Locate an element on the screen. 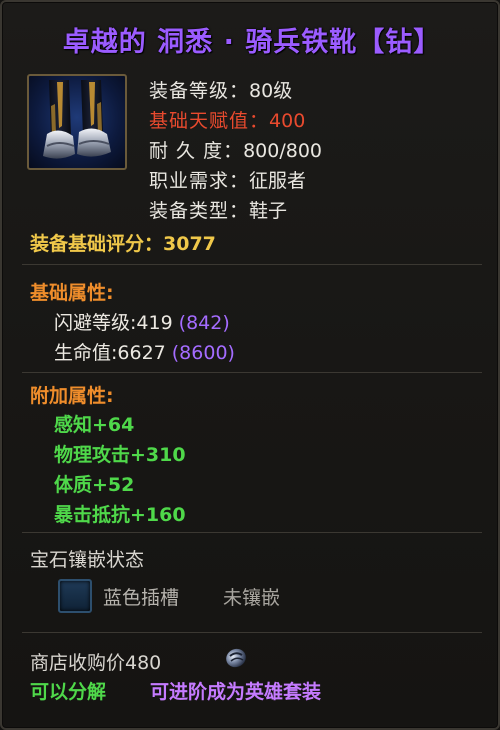  base-attribute-max: (842) is located at coordinates (204, 323).